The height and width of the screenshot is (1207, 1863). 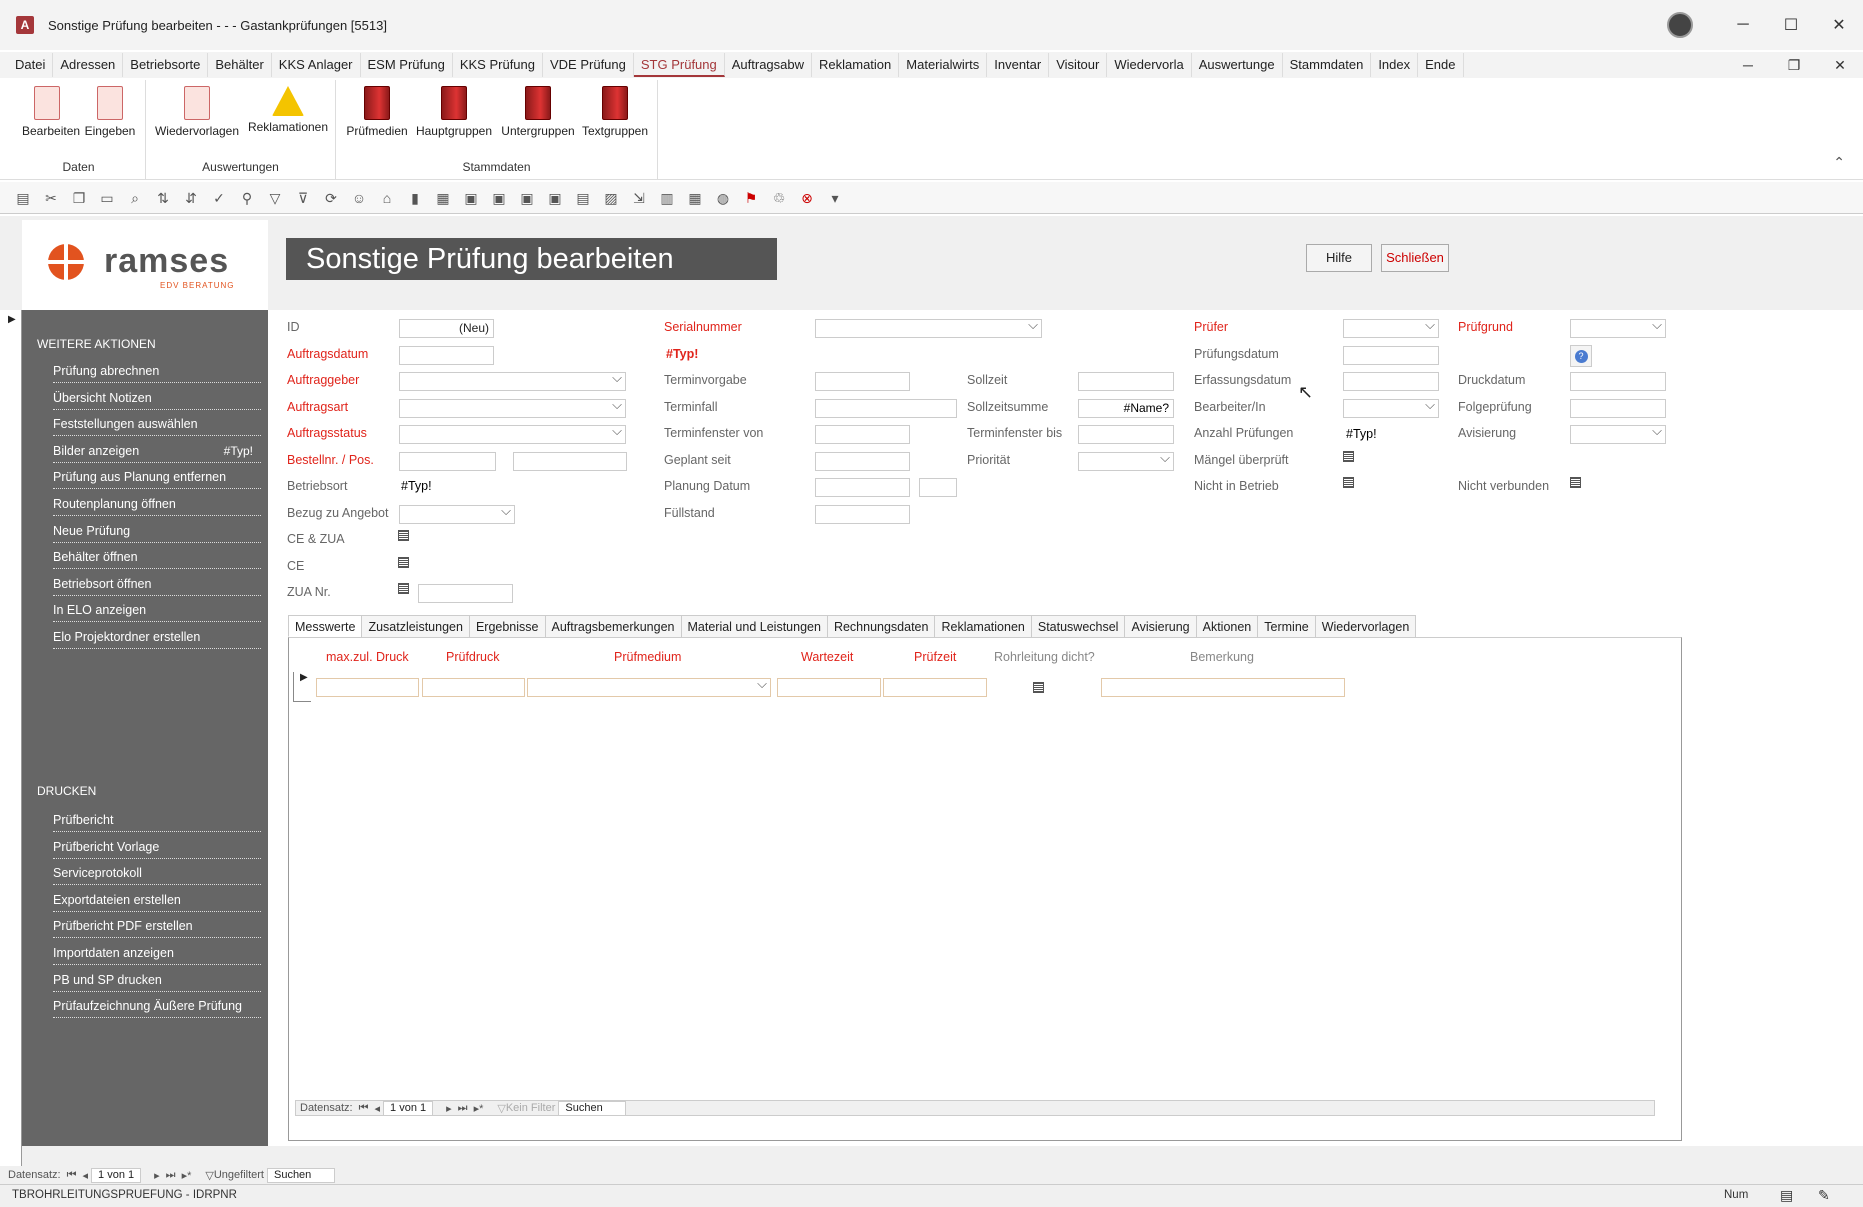 I want to click on sort-asc-icon: ⇅, so click(x=163, y=198).